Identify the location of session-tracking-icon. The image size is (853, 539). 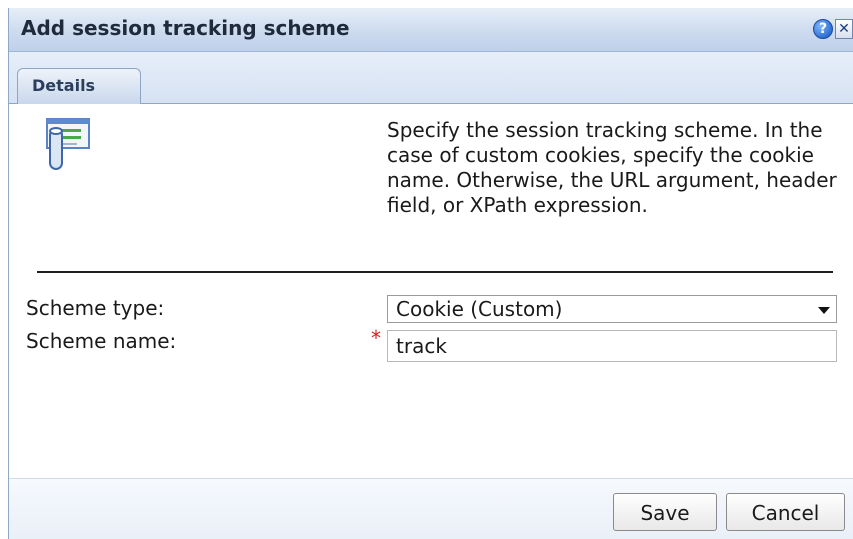
(68, 144).